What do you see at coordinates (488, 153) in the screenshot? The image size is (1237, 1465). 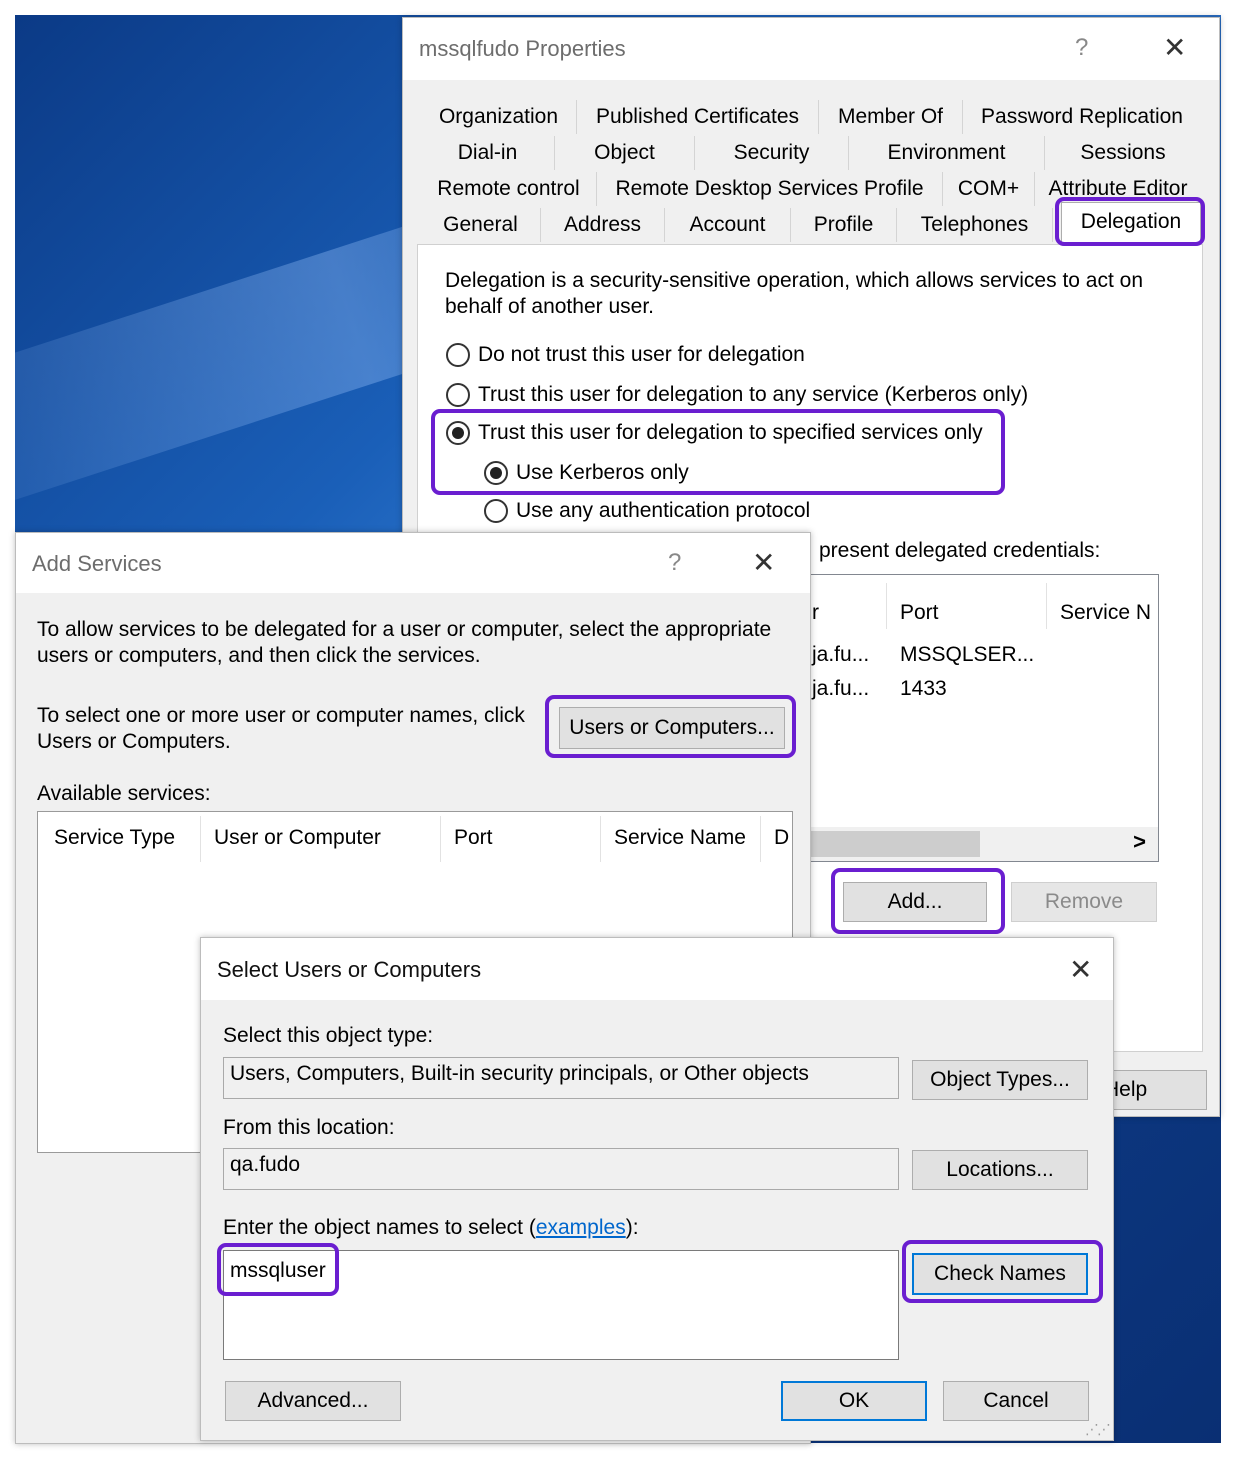 I see `tab-dial-in: Dial-in` at bounding box center [488, 153].